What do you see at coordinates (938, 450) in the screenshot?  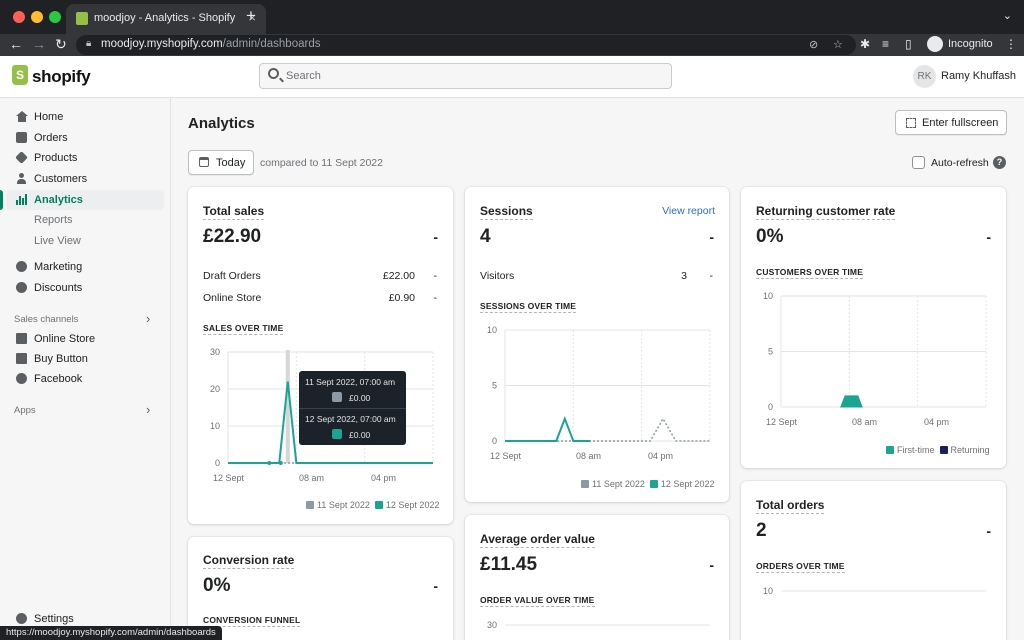 I see `chart-legend: First-time Returning` at bounding box center [938, 450].